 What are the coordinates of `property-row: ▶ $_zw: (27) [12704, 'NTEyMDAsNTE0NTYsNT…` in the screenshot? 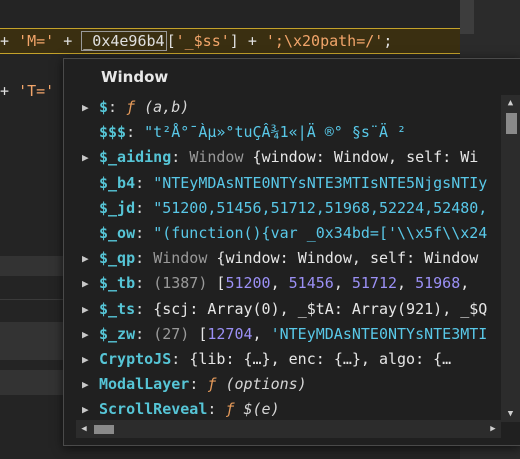 It's located at (284, 334).